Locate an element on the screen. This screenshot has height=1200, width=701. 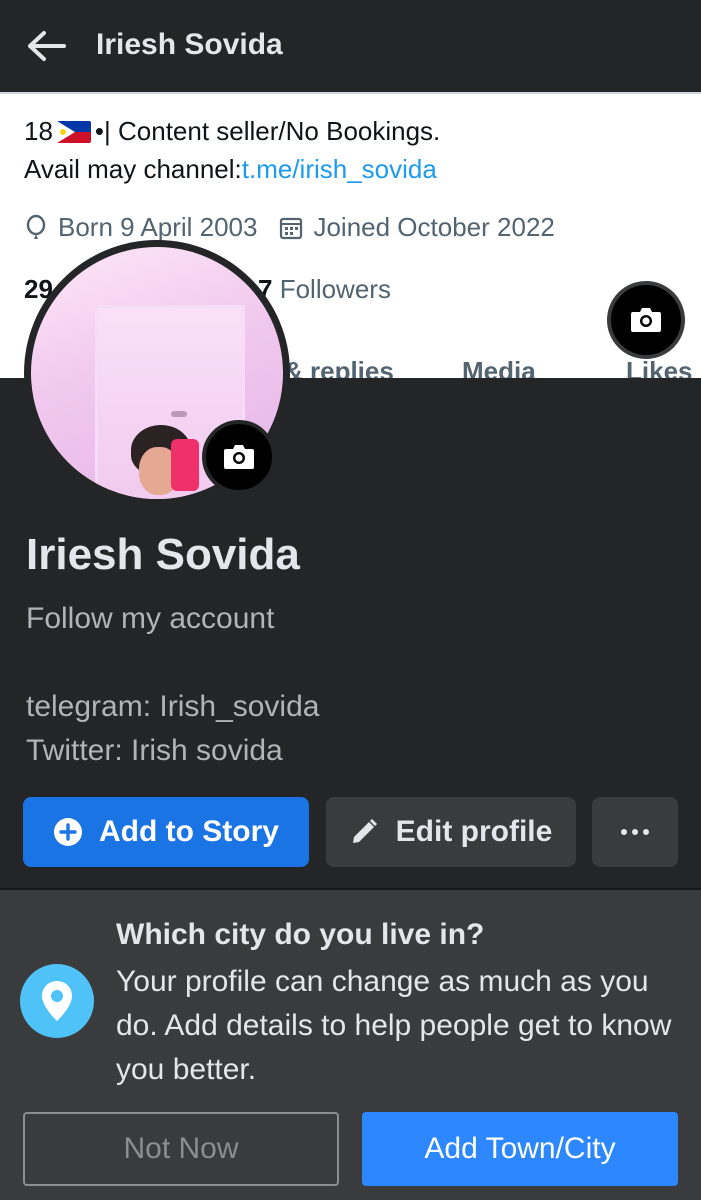
philippines-flag-icon is located at coordinates (73, 131).